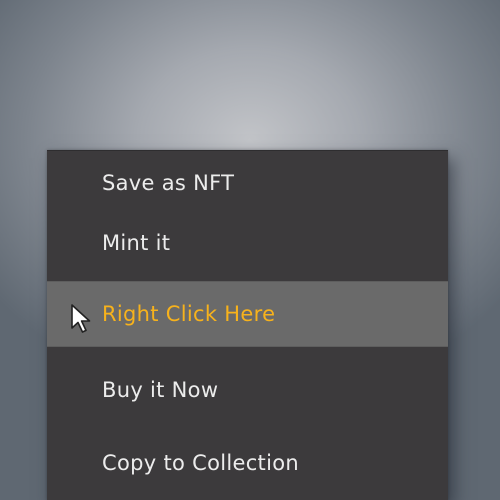 Image resolution: width=500 pixels, height=500 pixels. Describe the element at coordinates (200, 463) in the screenshot. I see `menu-item-label: Copy to Collection` at that location.